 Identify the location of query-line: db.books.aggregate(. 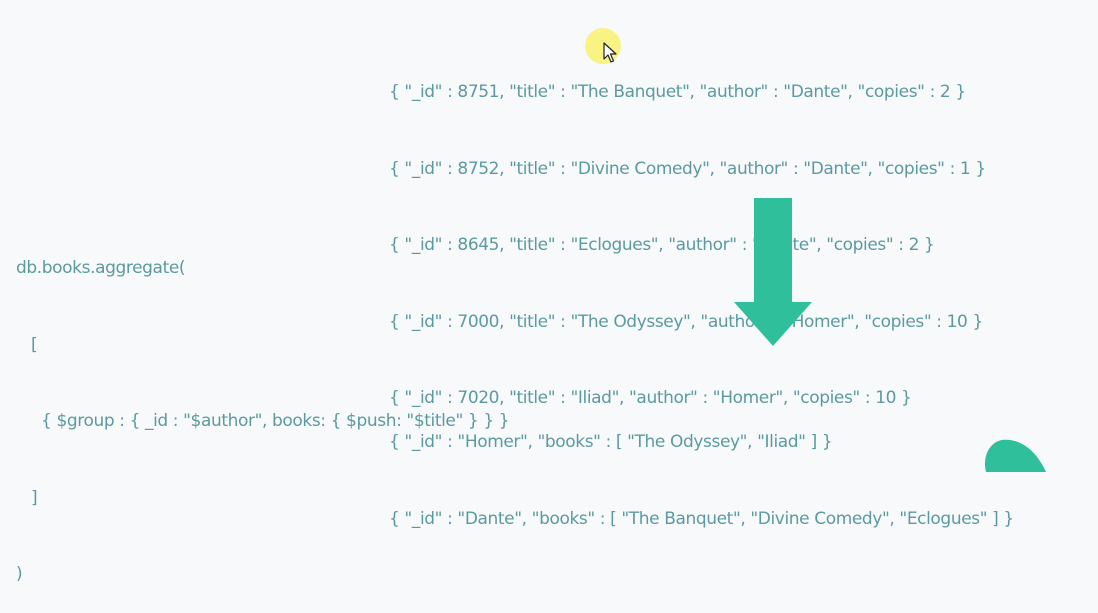
(101, 268).